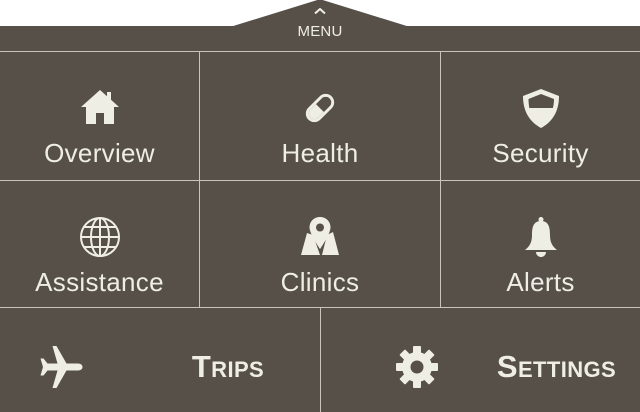 This screenshot has height=412, width=640. What do you see at coordinates (480, 359) in the screenshot?
I see `settings-button: Settings` at bounding box center [480, 359].